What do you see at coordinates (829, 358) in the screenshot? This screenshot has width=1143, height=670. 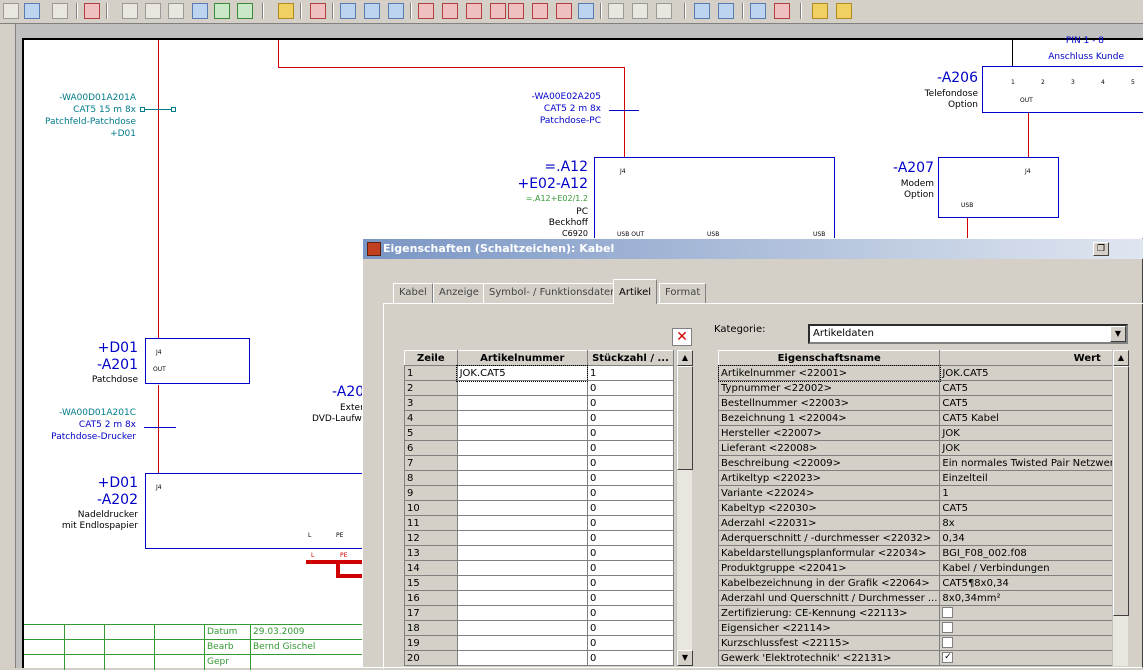 I see `col-eigenschaftsname: Eigenschaftsname` at bounding box center [829, 358].